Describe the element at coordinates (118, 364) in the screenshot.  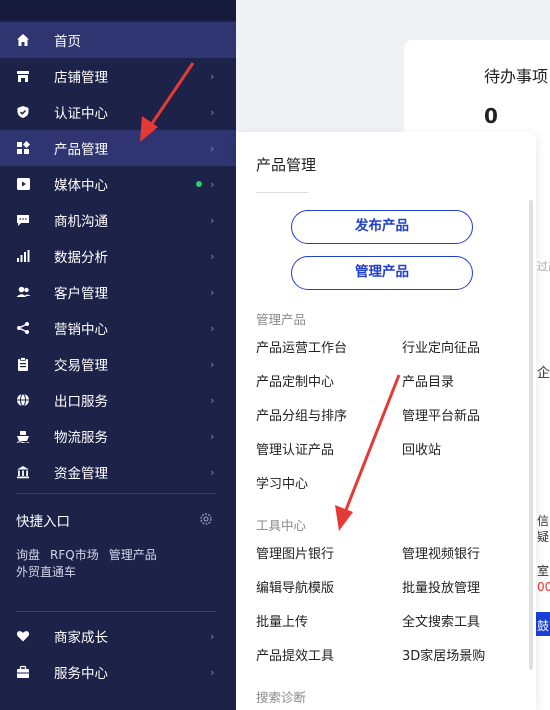
I see `sidebar-item-transactions: 交易管理 ›` at that location.